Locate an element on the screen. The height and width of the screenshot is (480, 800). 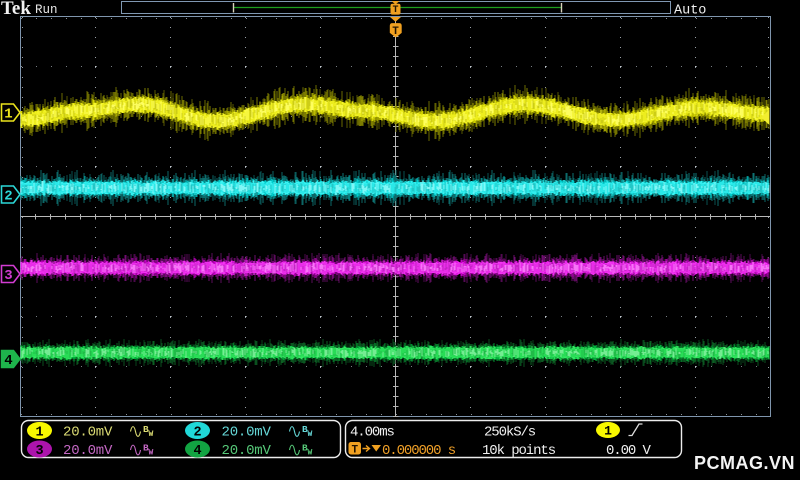
svg-text: 250kS/s is located at coordinates (510, 433).